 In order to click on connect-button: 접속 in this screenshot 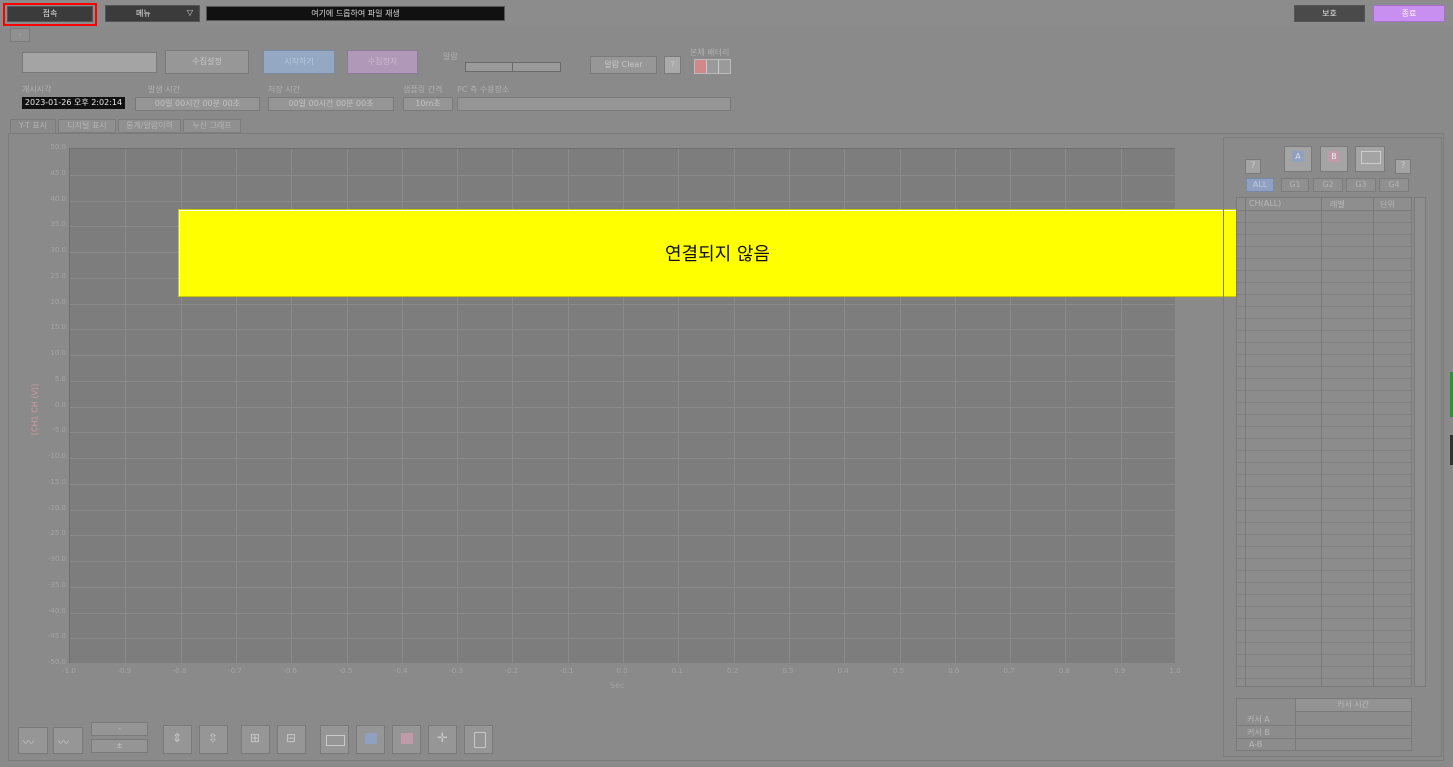, I will do `click(50, 14)`.